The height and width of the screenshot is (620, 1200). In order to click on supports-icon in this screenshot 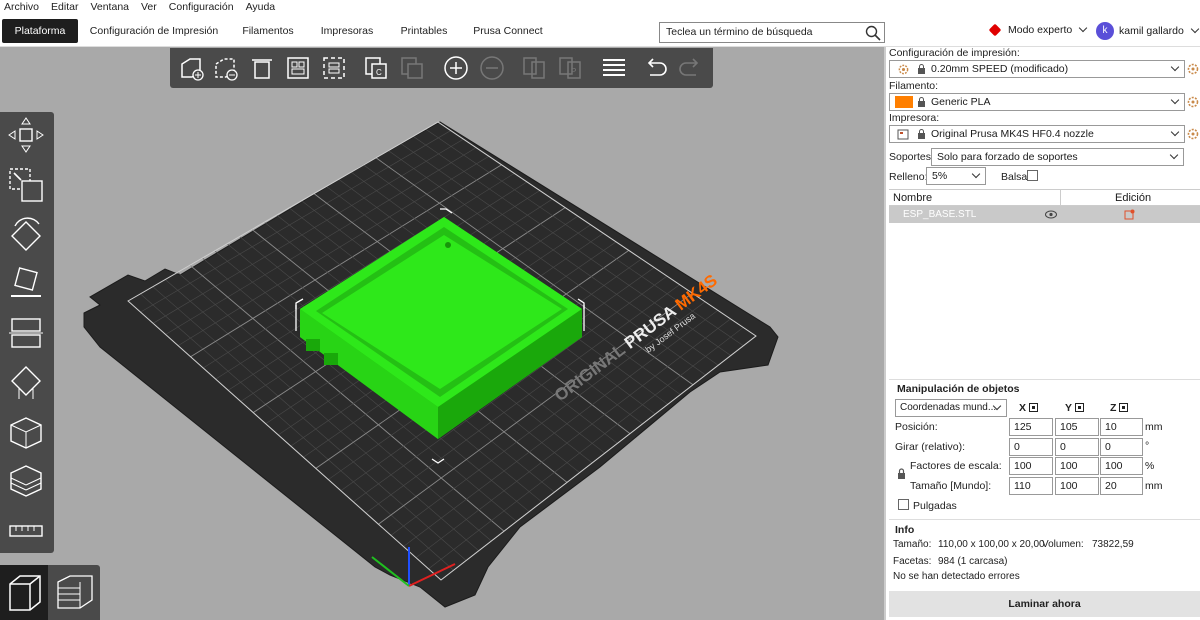, I will do `click(26, 383)`.